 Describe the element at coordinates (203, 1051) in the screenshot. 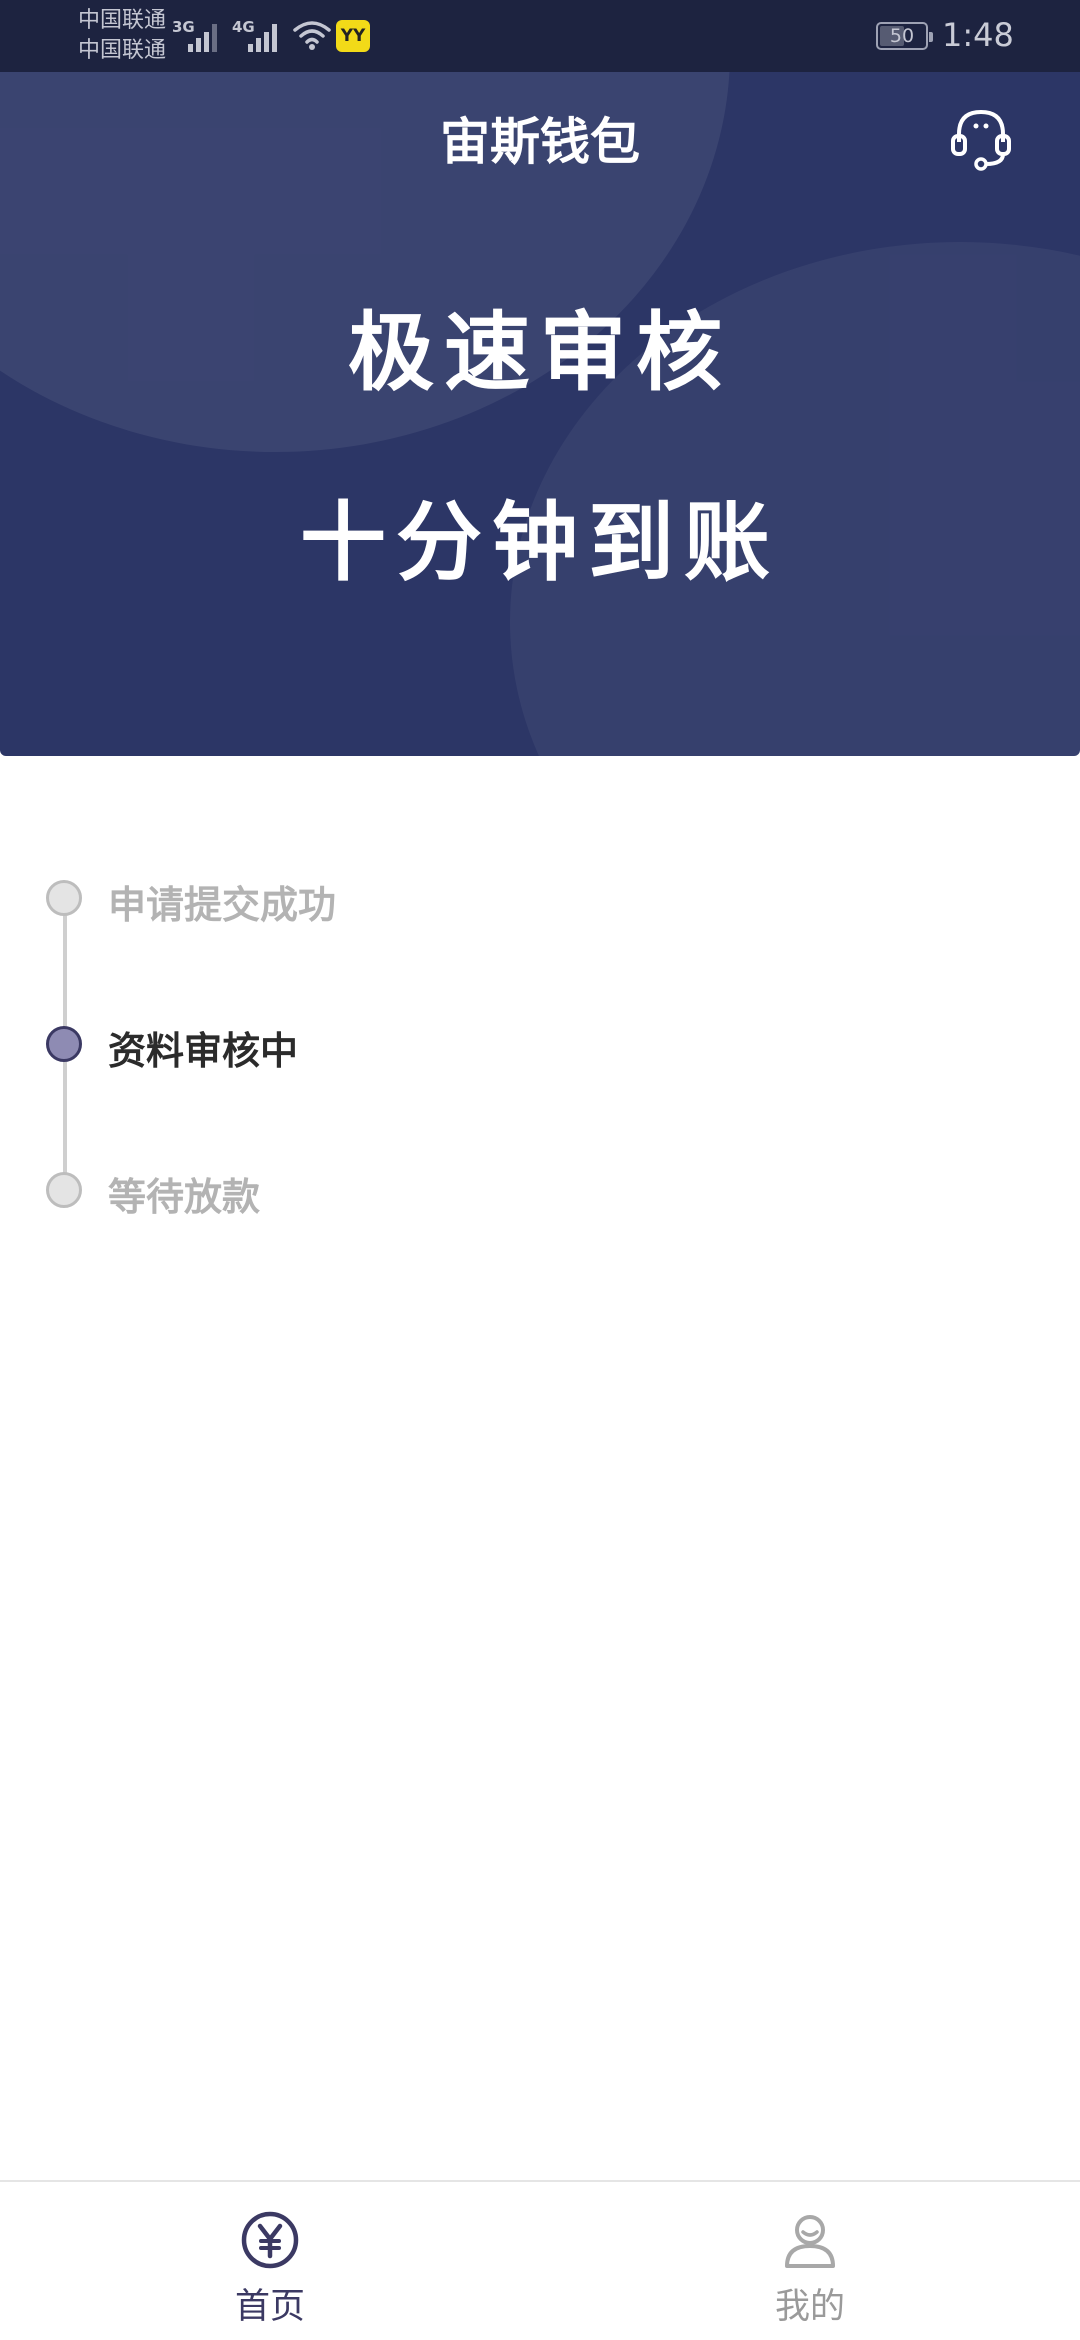

I see `step-label: 资料审核中` at that location.